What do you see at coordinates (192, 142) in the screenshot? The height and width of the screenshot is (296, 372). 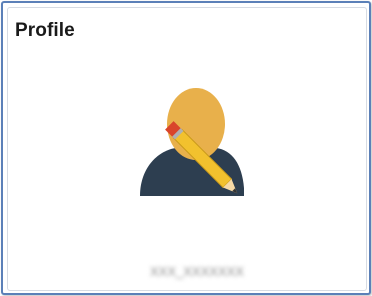 I see `profile-edit-icon` at bounding box center [192, 142].